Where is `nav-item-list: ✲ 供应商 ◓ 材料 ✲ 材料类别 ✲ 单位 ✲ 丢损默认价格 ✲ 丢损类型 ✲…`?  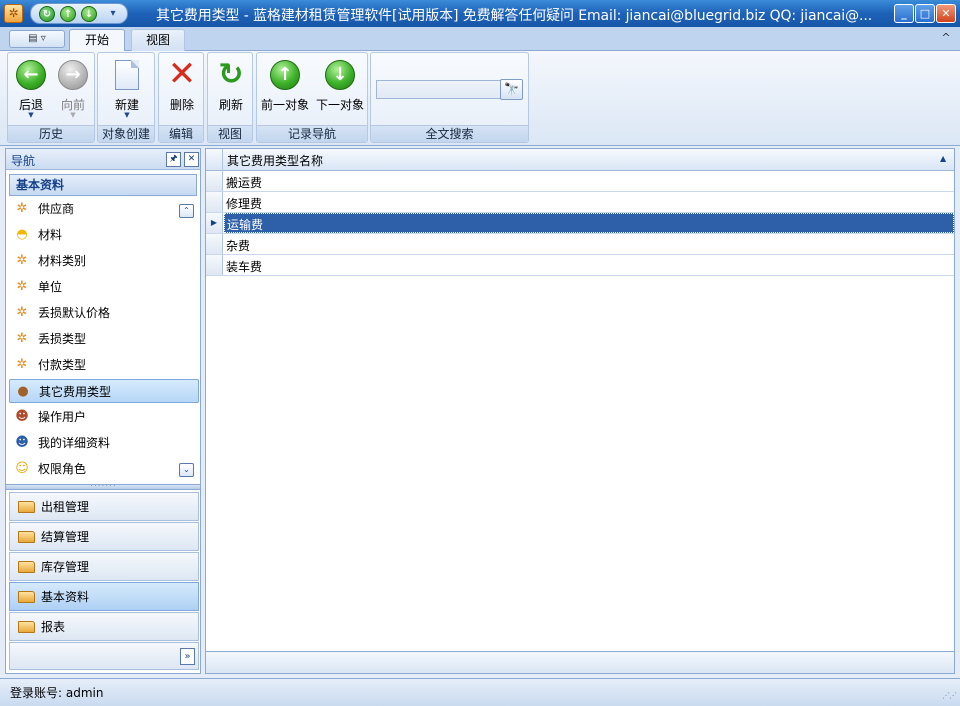 nav-item-list: ✲ 供应商 ◓ 材料 ✲ 材料类别 ✲ 单位 ✲ 丢损默认价格 ✲ 丢损类型 ✲… is located at coordinates (104, 339).